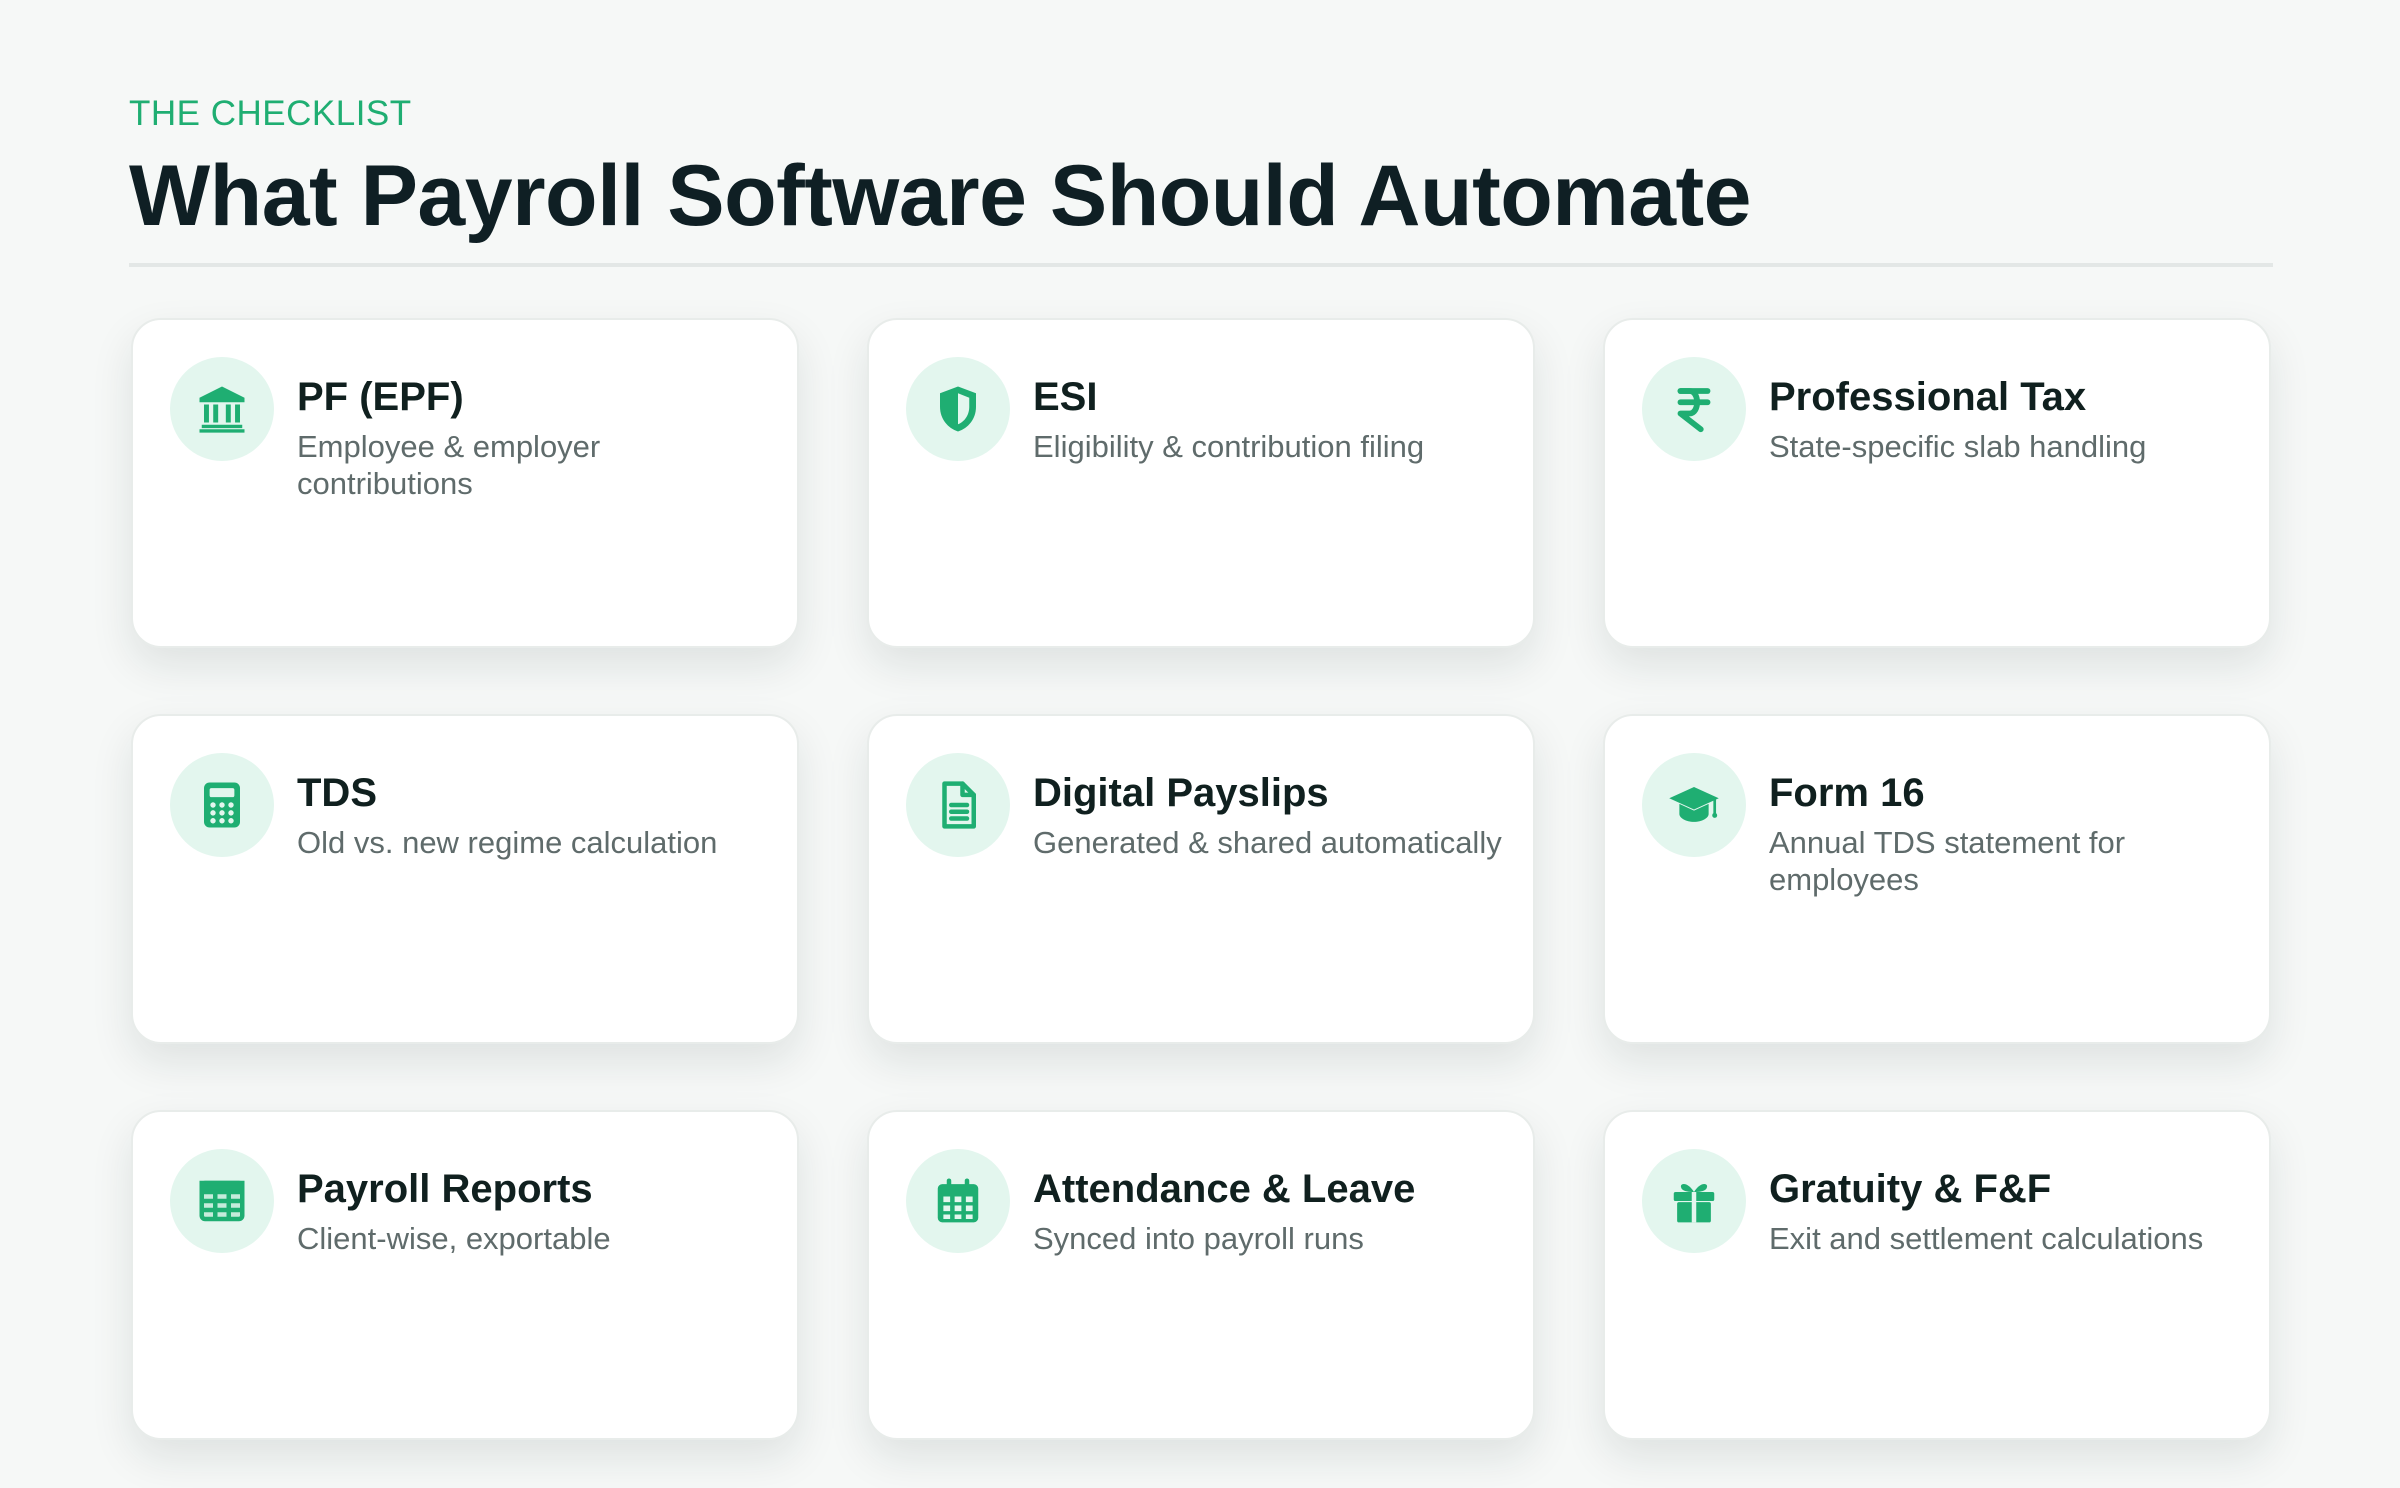 The width and height of the screenshot is (2400, 1488). I want to click on card-description: Generated & shared automatically, so click(1267, 842).